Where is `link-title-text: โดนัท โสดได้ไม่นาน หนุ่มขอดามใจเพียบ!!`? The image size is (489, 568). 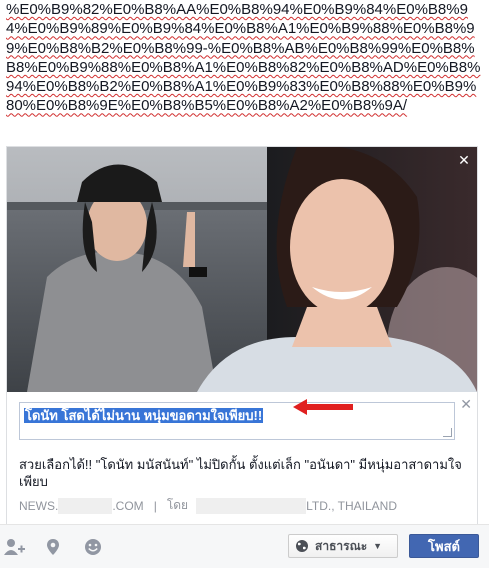 link-title-text: โดนัท โสดได้ไม่นาน หนุ่มขอดามใจเพียบ!! is located at coordinates (144, 415).